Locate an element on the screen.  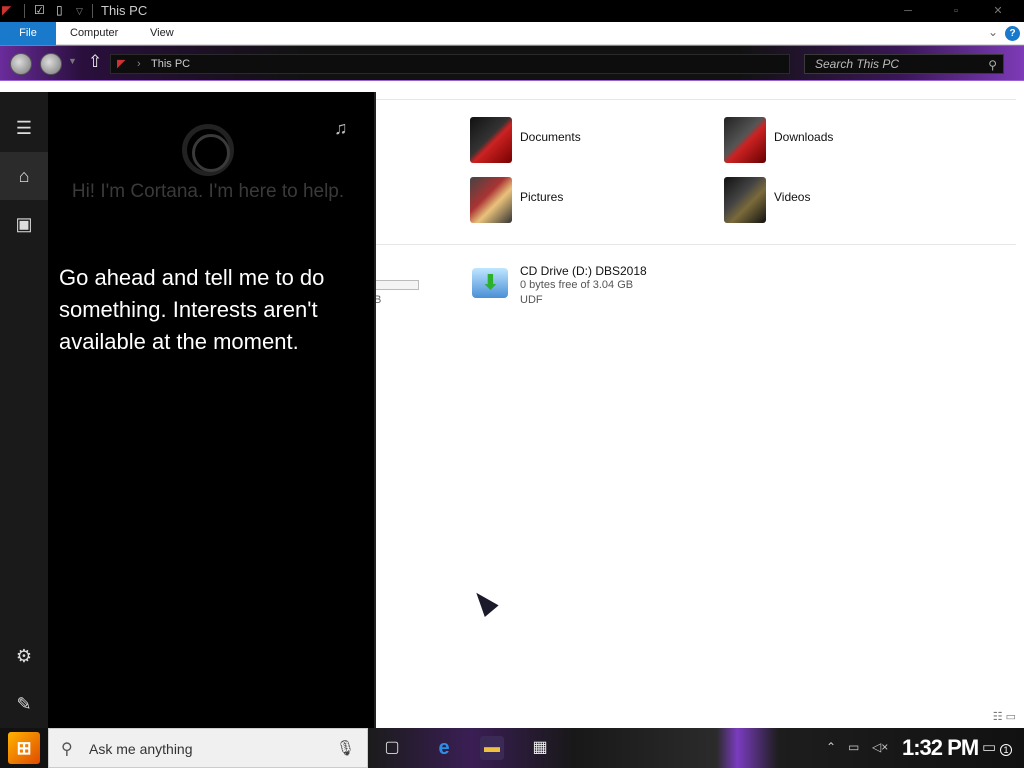
settings-gear-icon: ⚙ is located at coordinates (24, 656).